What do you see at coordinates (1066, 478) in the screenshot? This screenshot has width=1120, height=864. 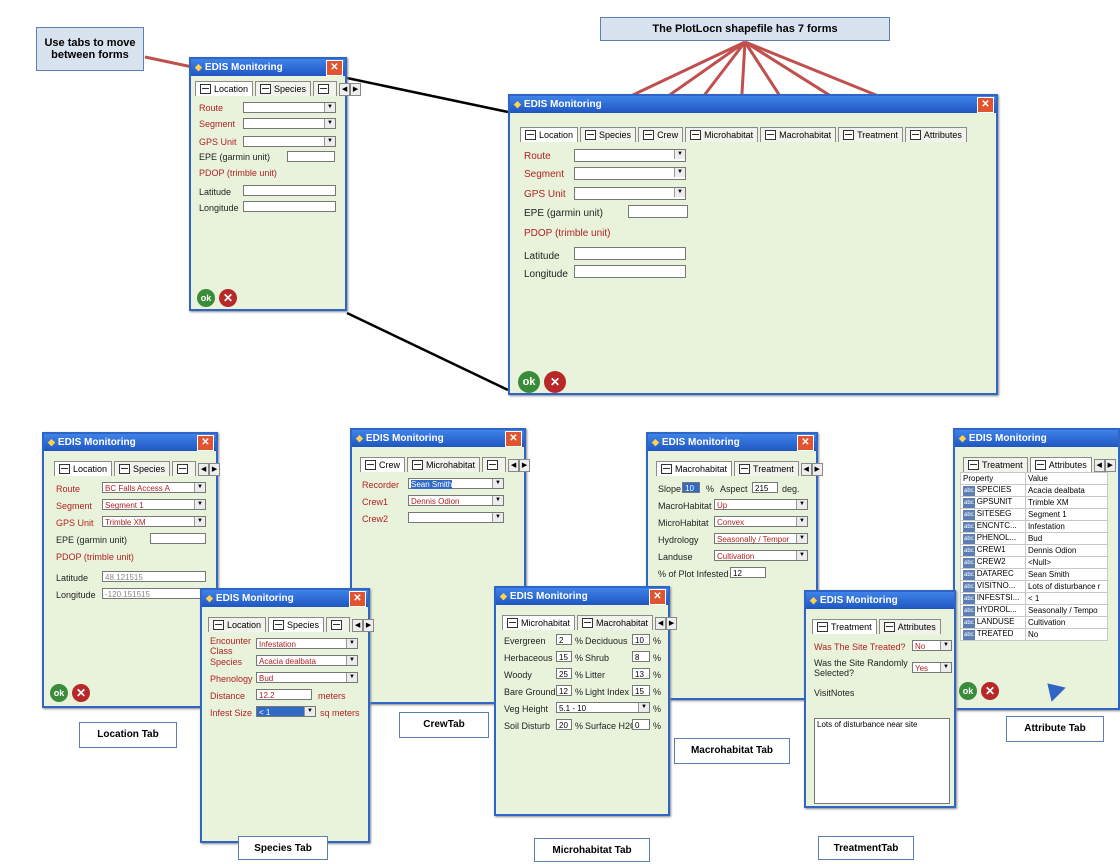 I see `column-header-value: Value` at bounding box center [1066, 478].